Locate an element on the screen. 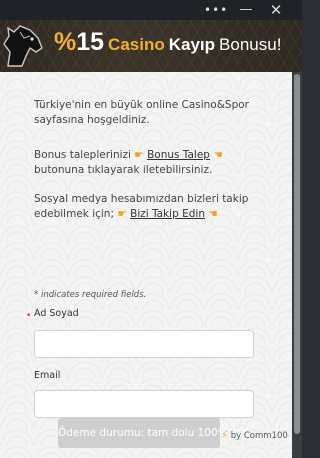 The height and width of the screenshot is (458, 320). banner-casino: Casino is located at coordinates (136, 44).